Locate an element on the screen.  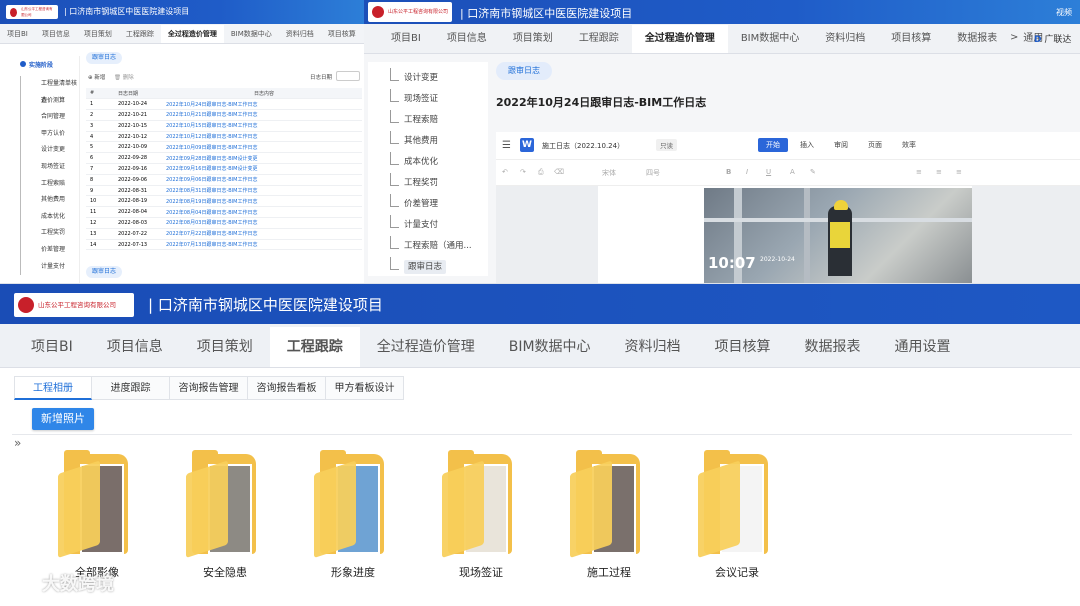
sidebar-group-label: 实施阶段 is located at coordinates (43, 66).